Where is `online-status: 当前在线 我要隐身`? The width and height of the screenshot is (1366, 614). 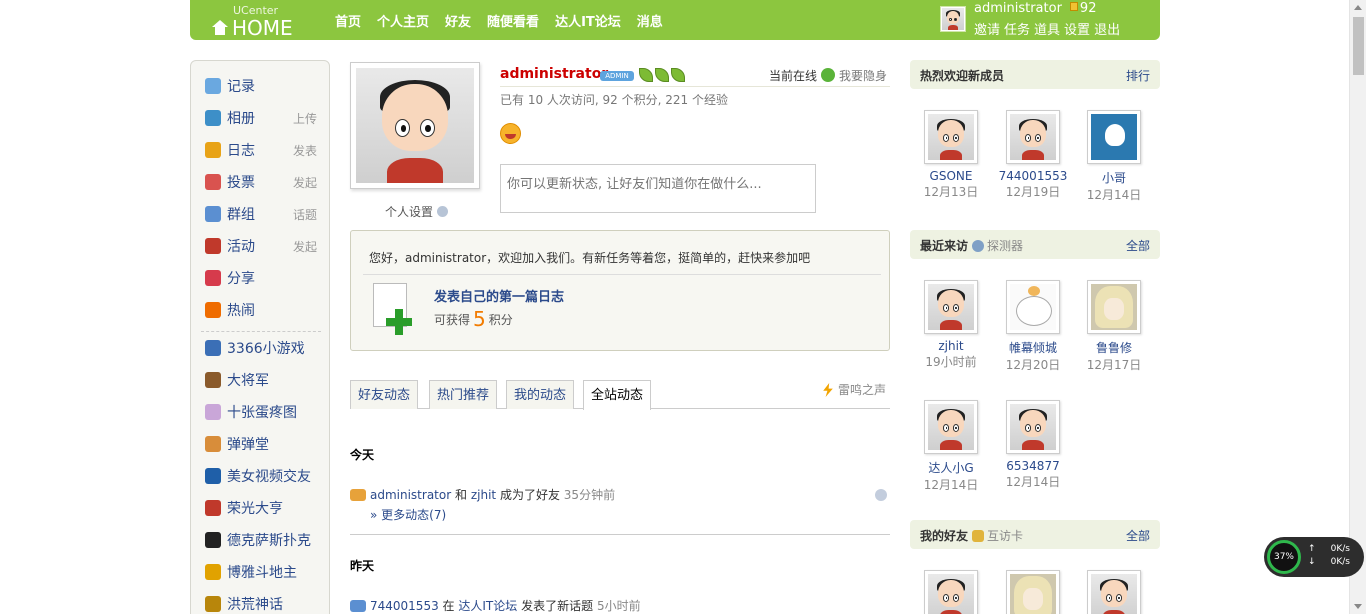 online-status: 当前在线 我要隐身 is located at coordinates (828, 75).